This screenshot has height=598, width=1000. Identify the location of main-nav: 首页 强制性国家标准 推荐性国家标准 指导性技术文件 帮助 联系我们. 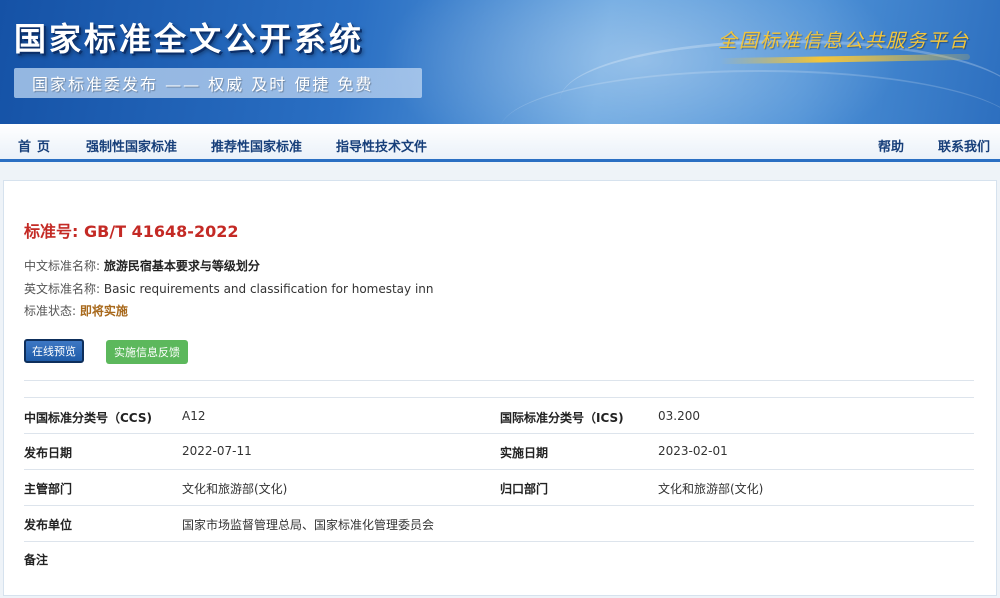
(500, 143).